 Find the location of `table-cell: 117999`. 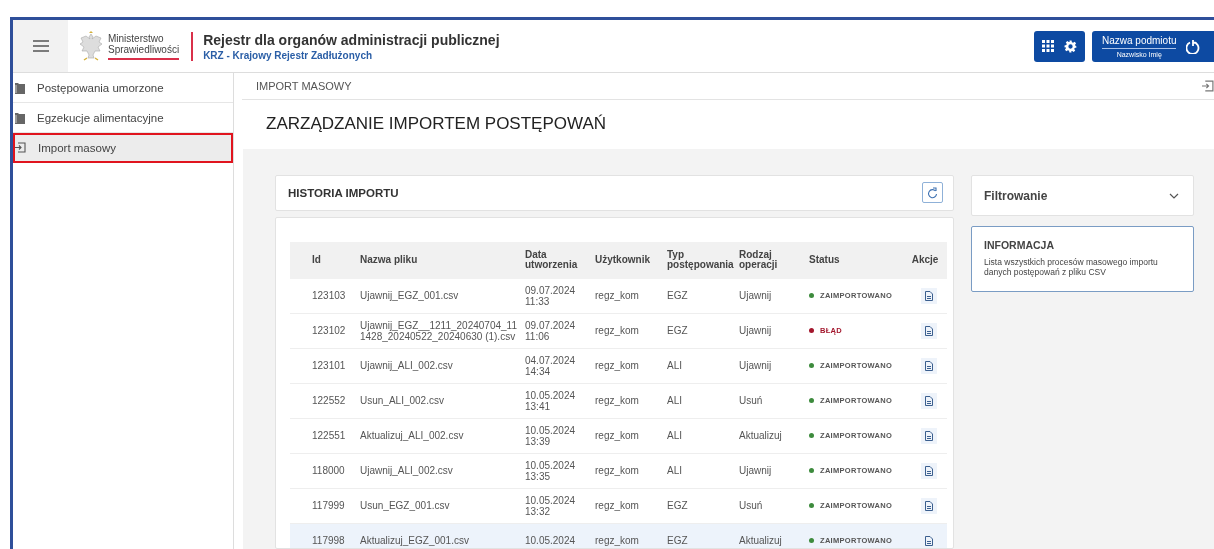

table-cell: 117999 is located at coordinates (321, 506).